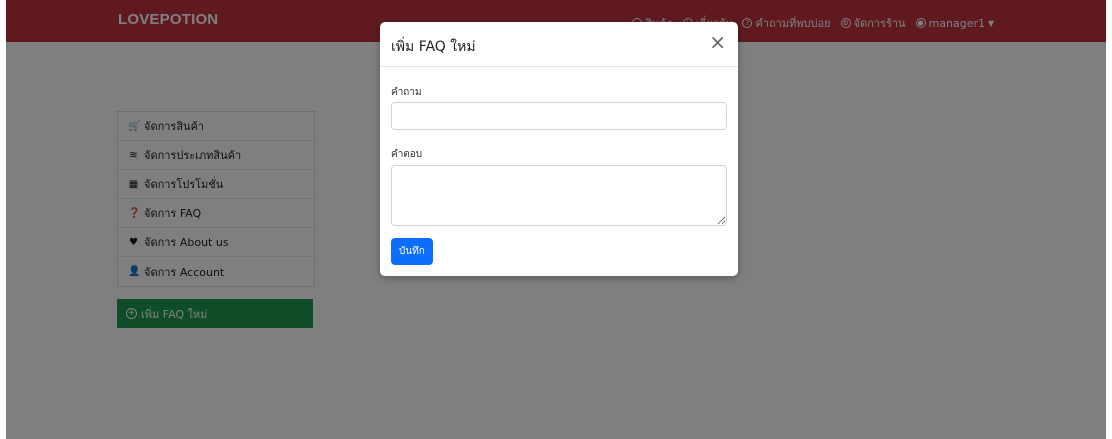 Image resolution: width=1112 pixels, height=439 pixels. What do you see at coordinates (406, 92) in the screenshot?
I see `question-label: คำถาม` at bounding box center [406, 92].